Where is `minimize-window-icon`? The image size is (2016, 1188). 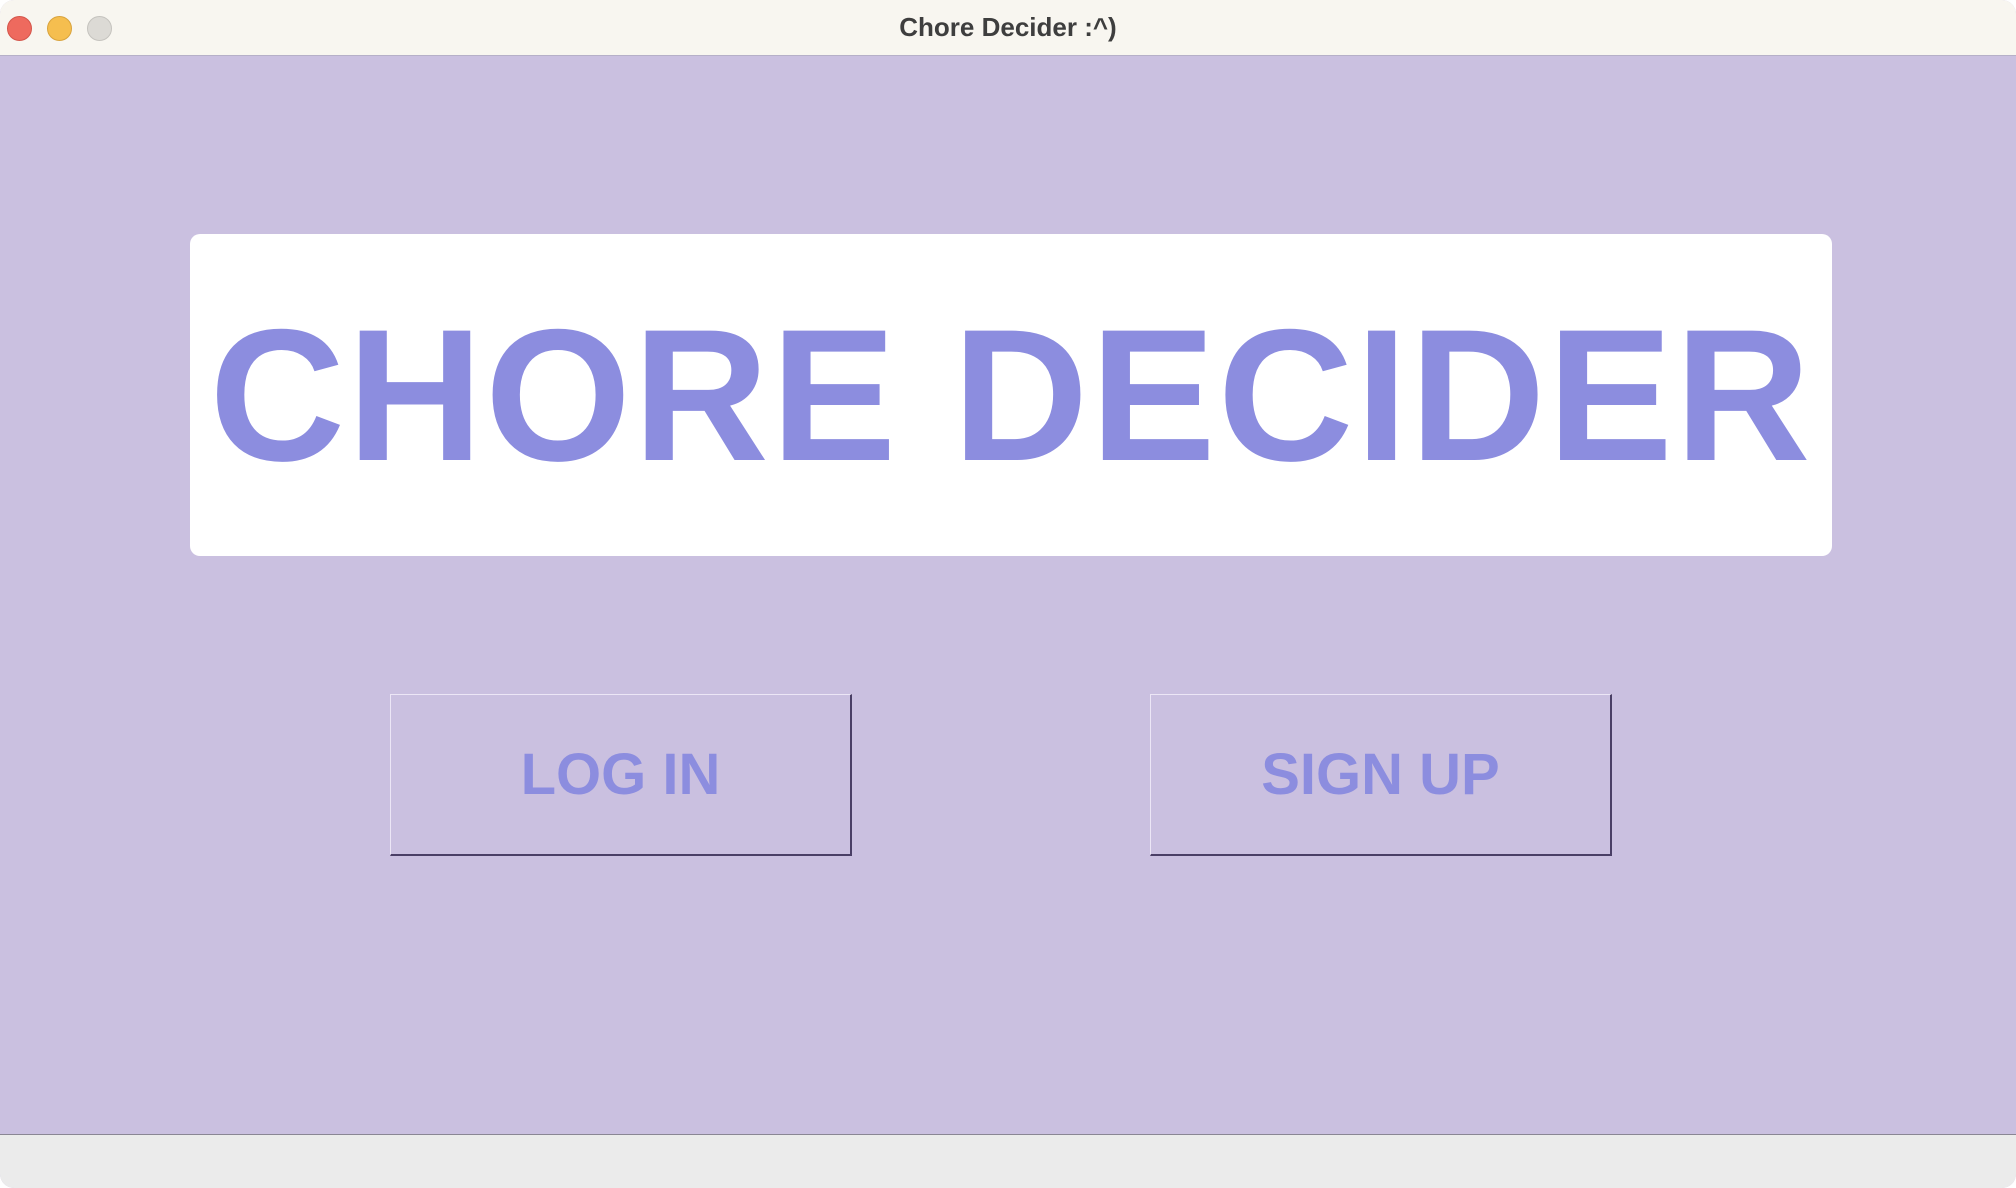
minimize-window-icon is located at coordinates (59, 28).